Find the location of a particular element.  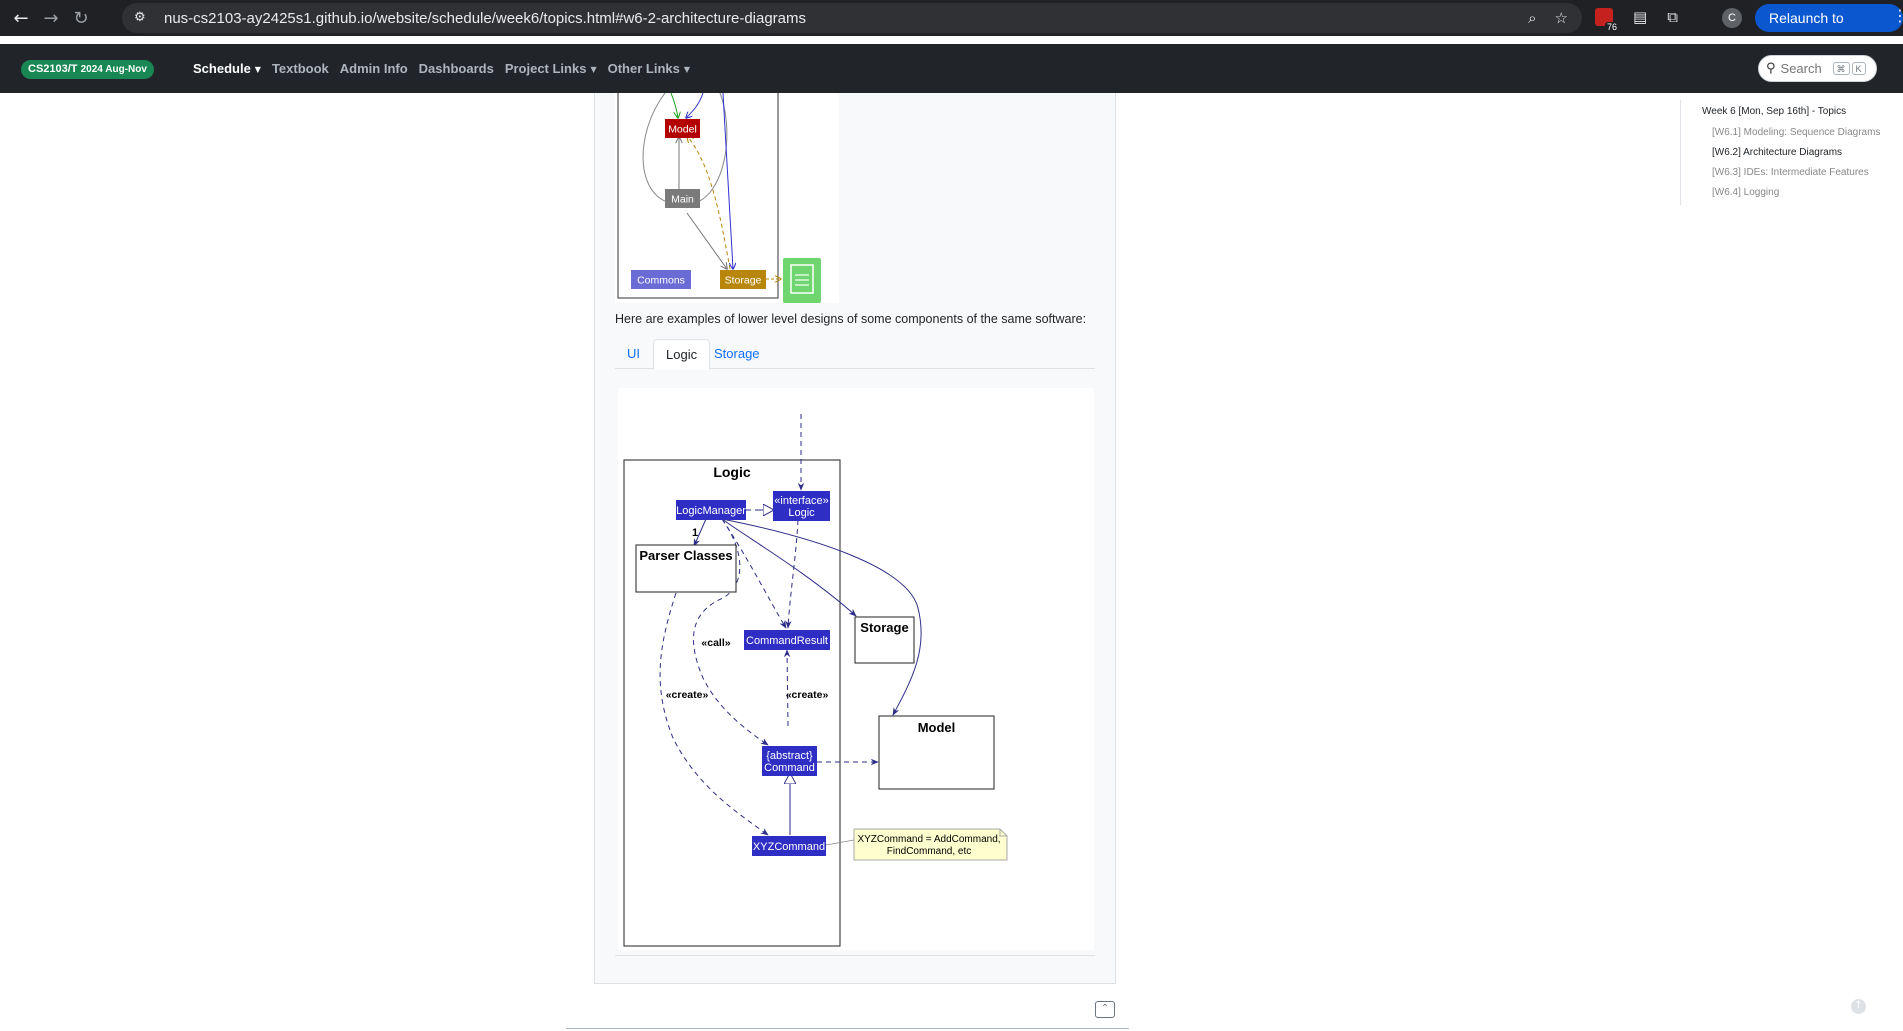

panel-divider is located at coordinates (855, 955).